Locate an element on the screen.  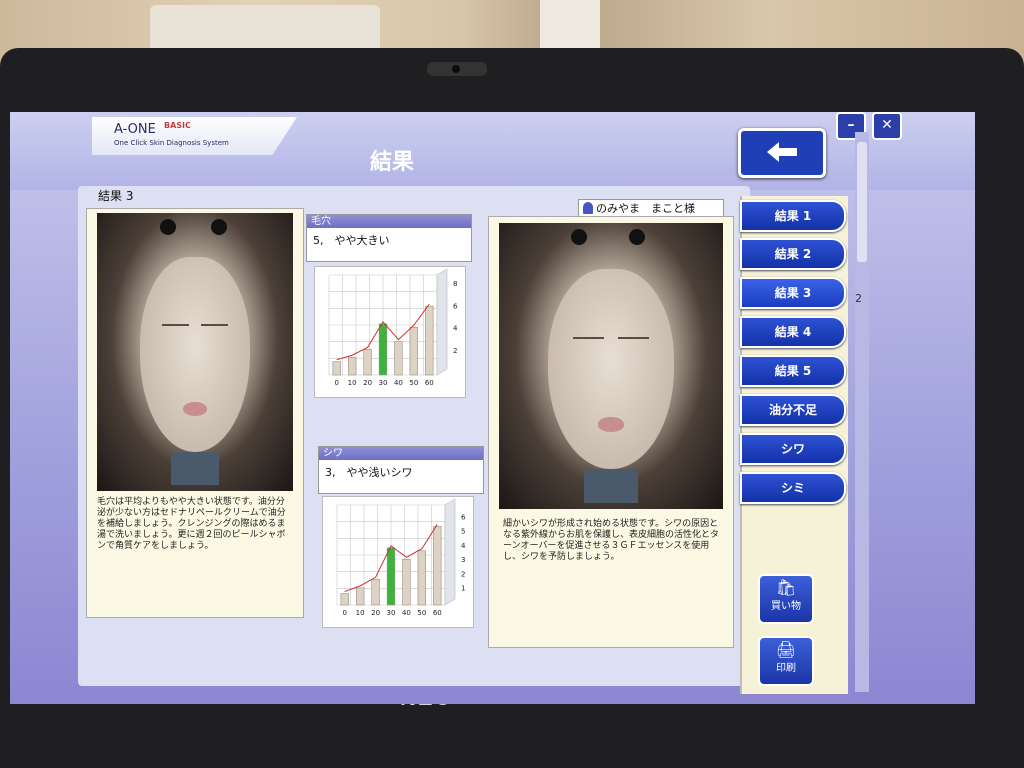
nav-item-result-4: 結果 4 is located at coordinates (793, 332).